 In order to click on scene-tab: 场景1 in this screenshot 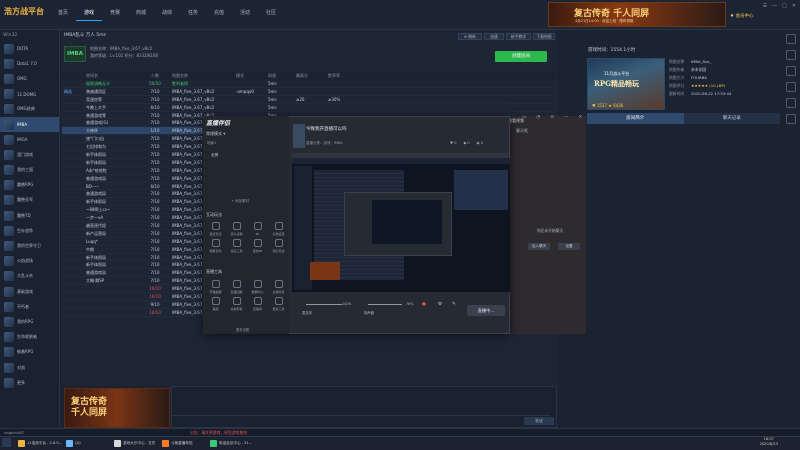, I will do `click(211, 143)`.